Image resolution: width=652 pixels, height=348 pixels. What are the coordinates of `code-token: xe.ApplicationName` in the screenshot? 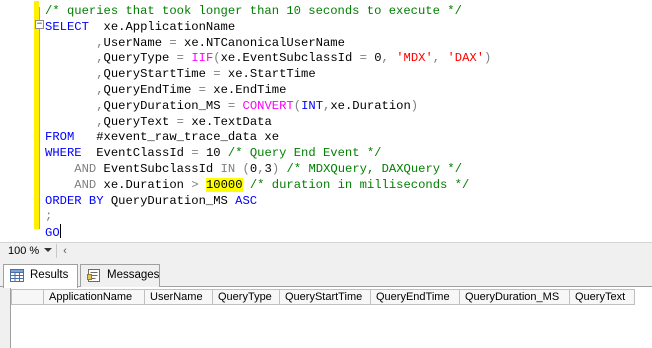 It's located at (162, 26).